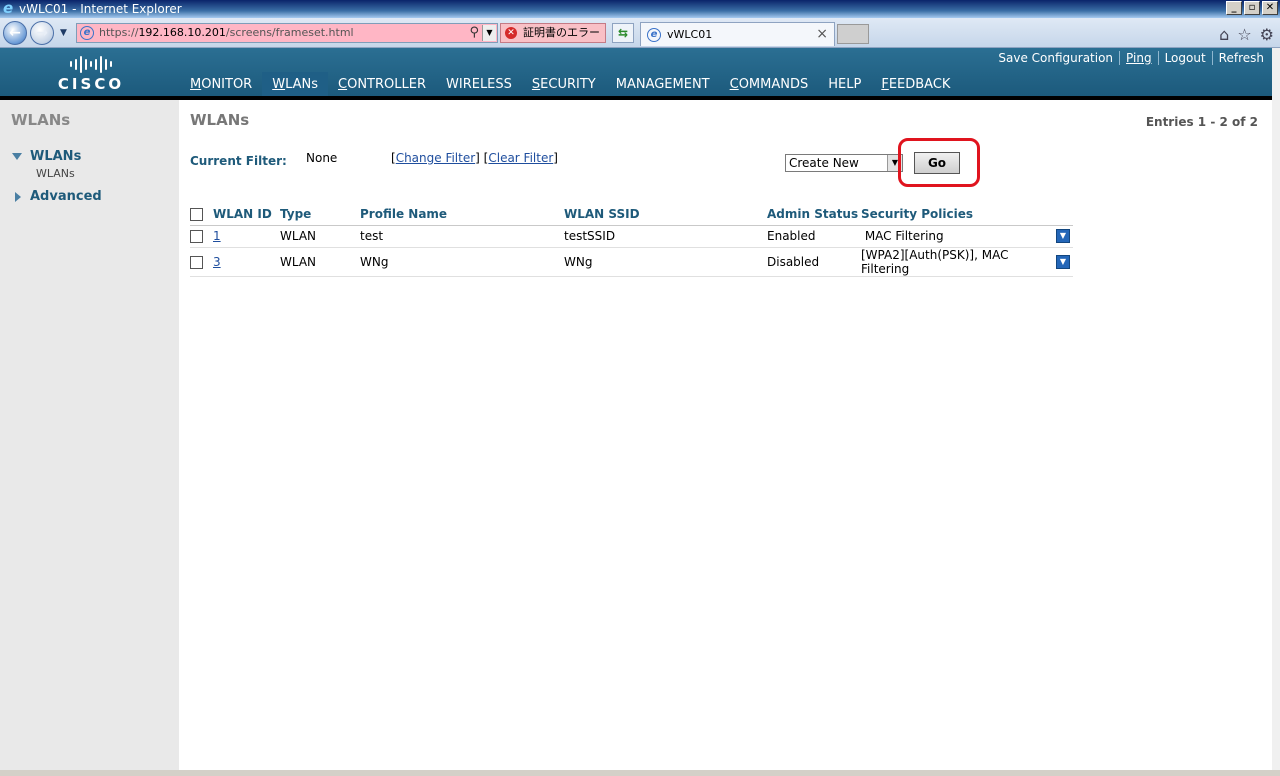 This screenshot has height=776, width=1280. Describe the element at coordinates (87, 33) in the screenshot. I see `page-icon: e` at that location.